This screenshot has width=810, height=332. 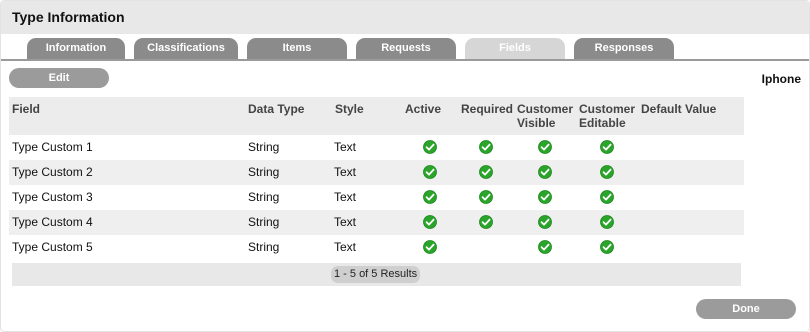 What do you see at coordinates (405, 17) in the screenshot?
I see `panel-header: Type Information` at bounding box center [405, 17].